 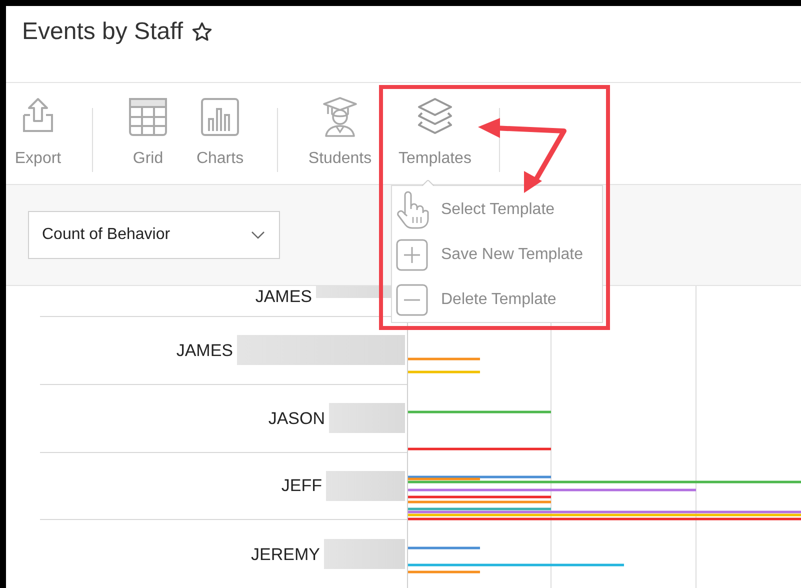 I want to click on bar-chart-icon, so click(x=220, y=117).